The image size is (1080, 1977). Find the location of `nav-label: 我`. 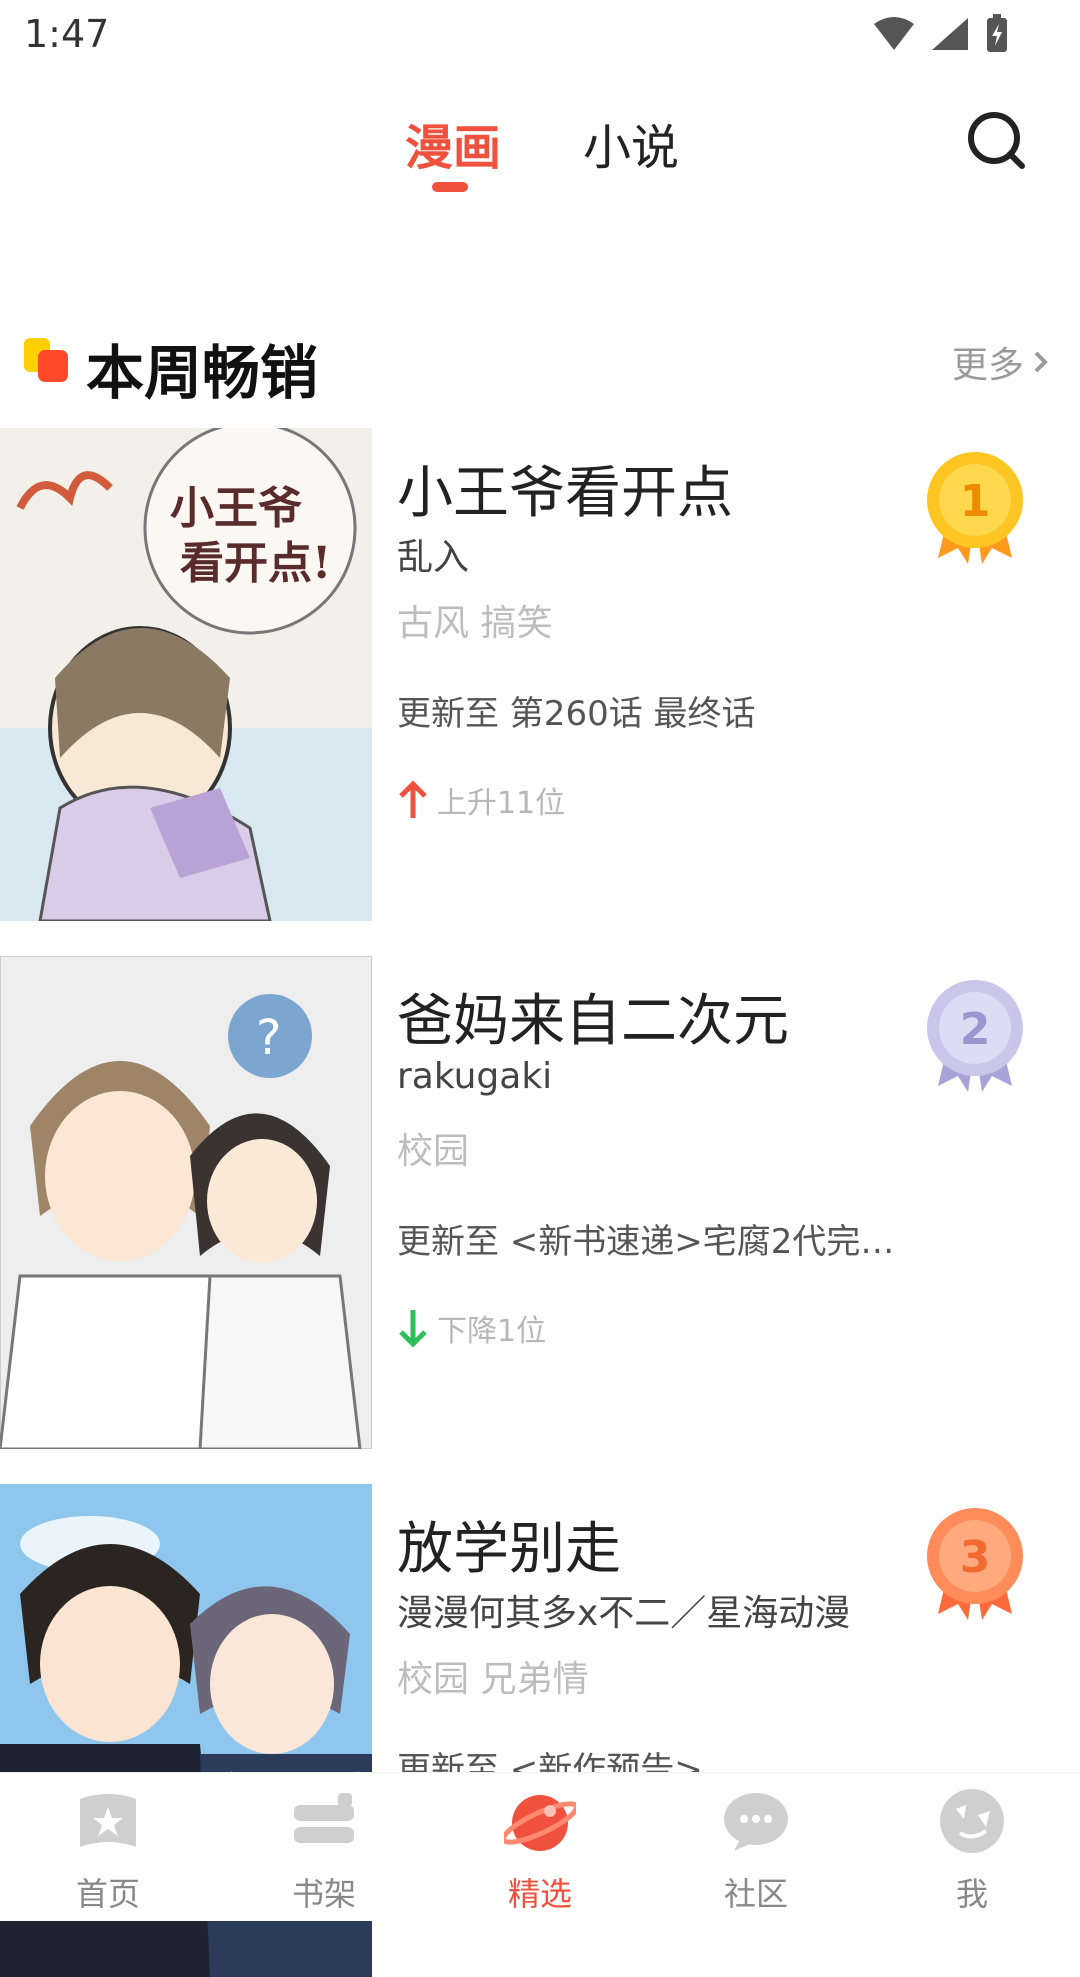

nav-label: 我 is located at coordinates (971, 1894).